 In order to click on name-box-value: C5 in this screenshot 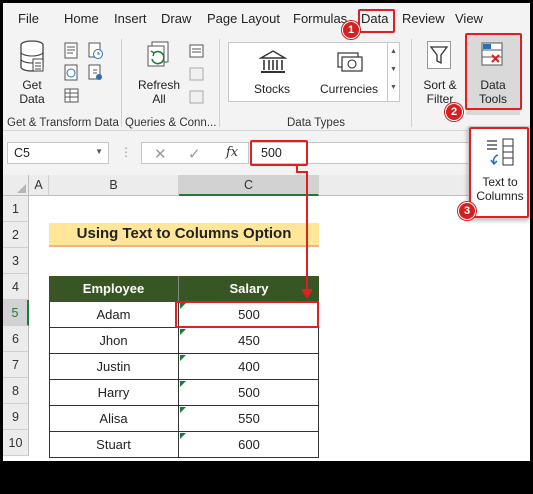, I will do `click(22, 153)`.